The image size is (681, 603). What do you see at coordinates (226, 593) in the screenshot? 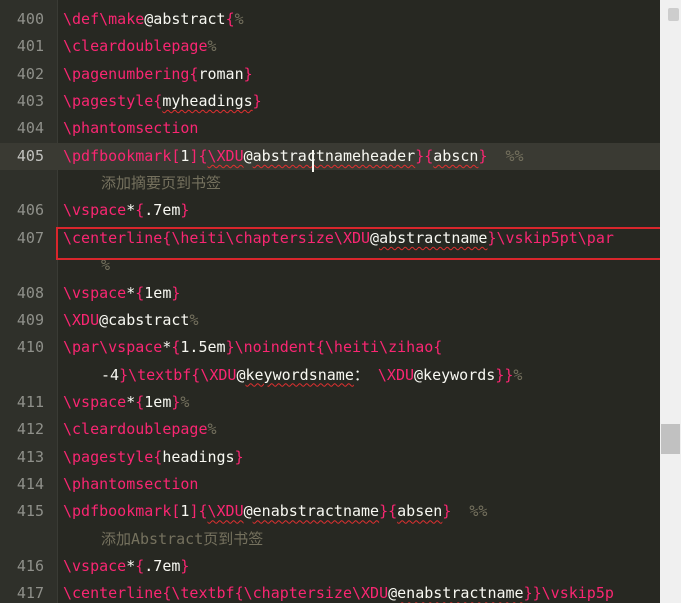
I see `code-token: \centerline{\textbf{\chaptersize\XDU` at bounding box center [226, 593].